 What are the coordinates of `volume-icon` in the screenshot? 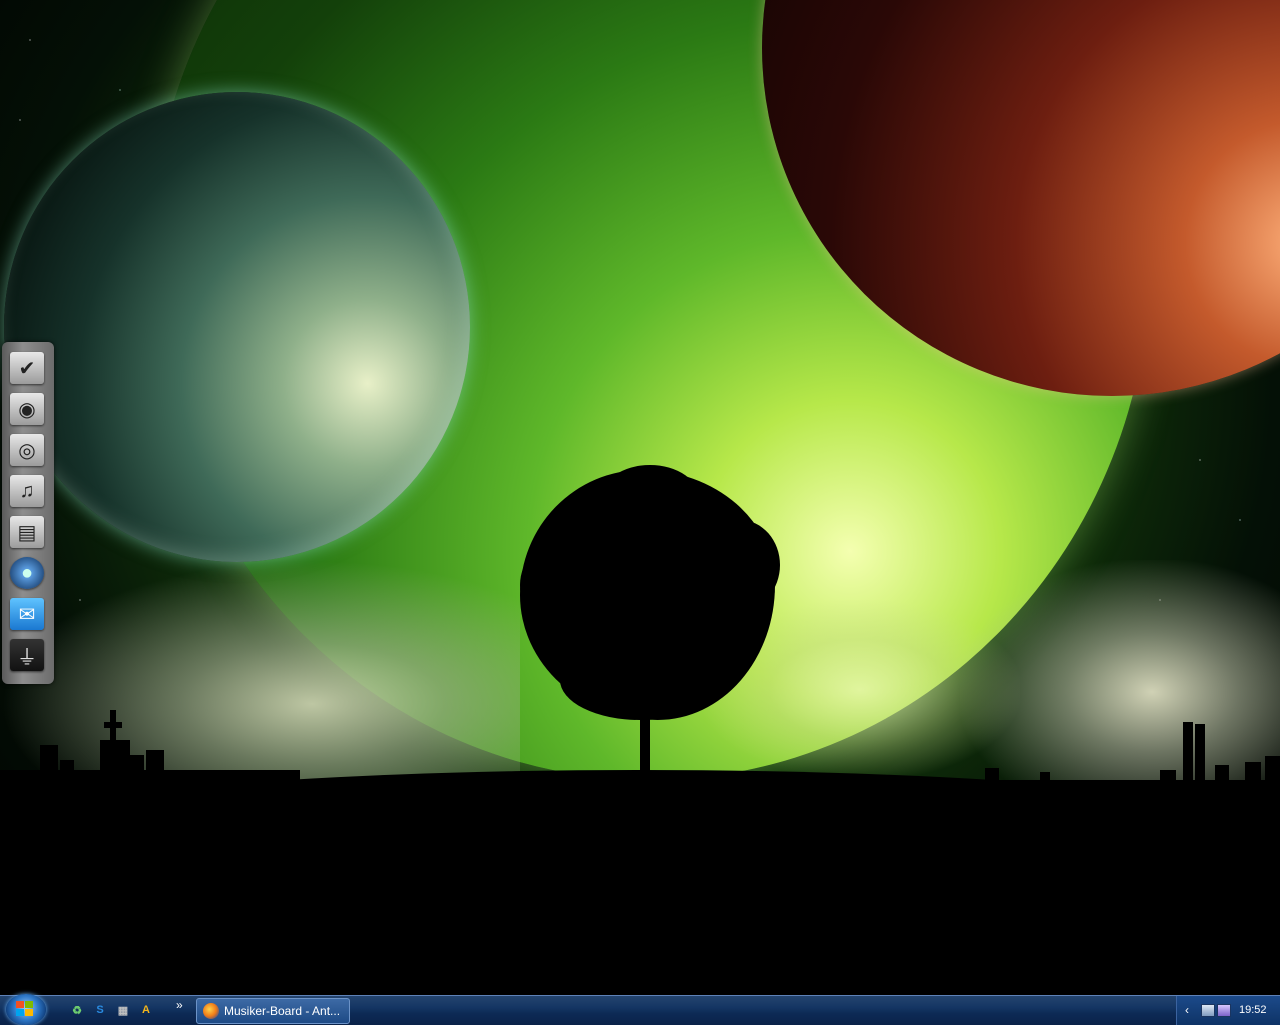 It's located at (1224, 1010).